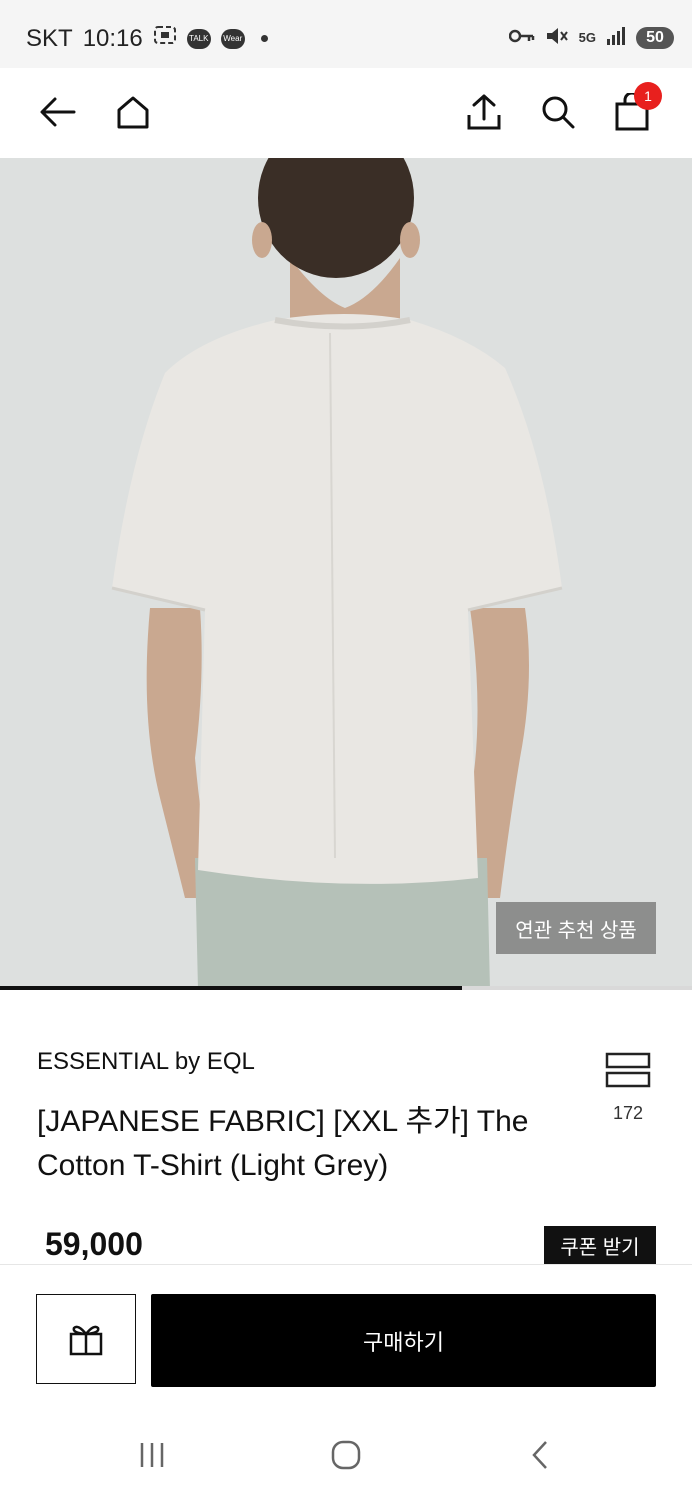 This screenshot has width=692, height=1500. I want to click on carrier-label: SKT, so click(49, 38).